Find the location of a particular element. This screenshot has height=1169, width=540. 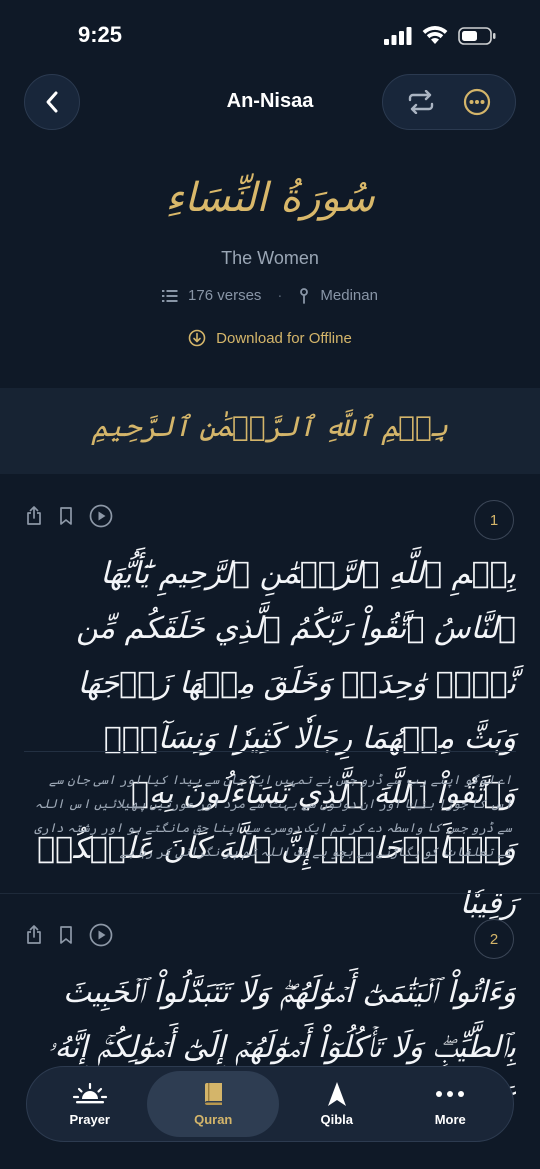

verse-divider is located at coordinates (270, 751).